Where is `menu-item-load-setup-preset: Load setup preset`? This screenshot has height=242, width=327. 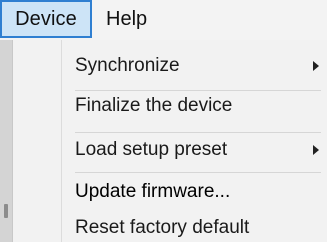 menu-item-load-setup-preset: Load setup preset is located at coordinates (201, 150).